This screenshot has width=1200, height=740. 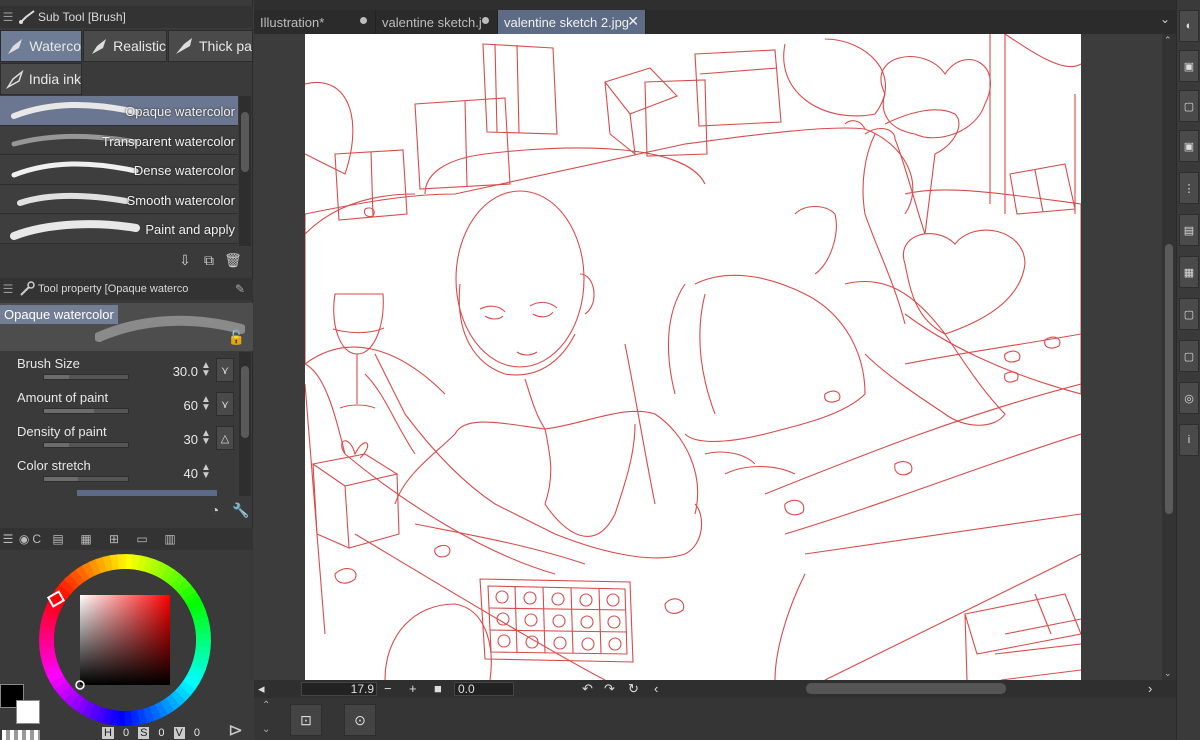 What do you see at coordinates (41, 79) in the screenshot?
I see `tab-india-ink: India ink` at bounding box center [41, 79].